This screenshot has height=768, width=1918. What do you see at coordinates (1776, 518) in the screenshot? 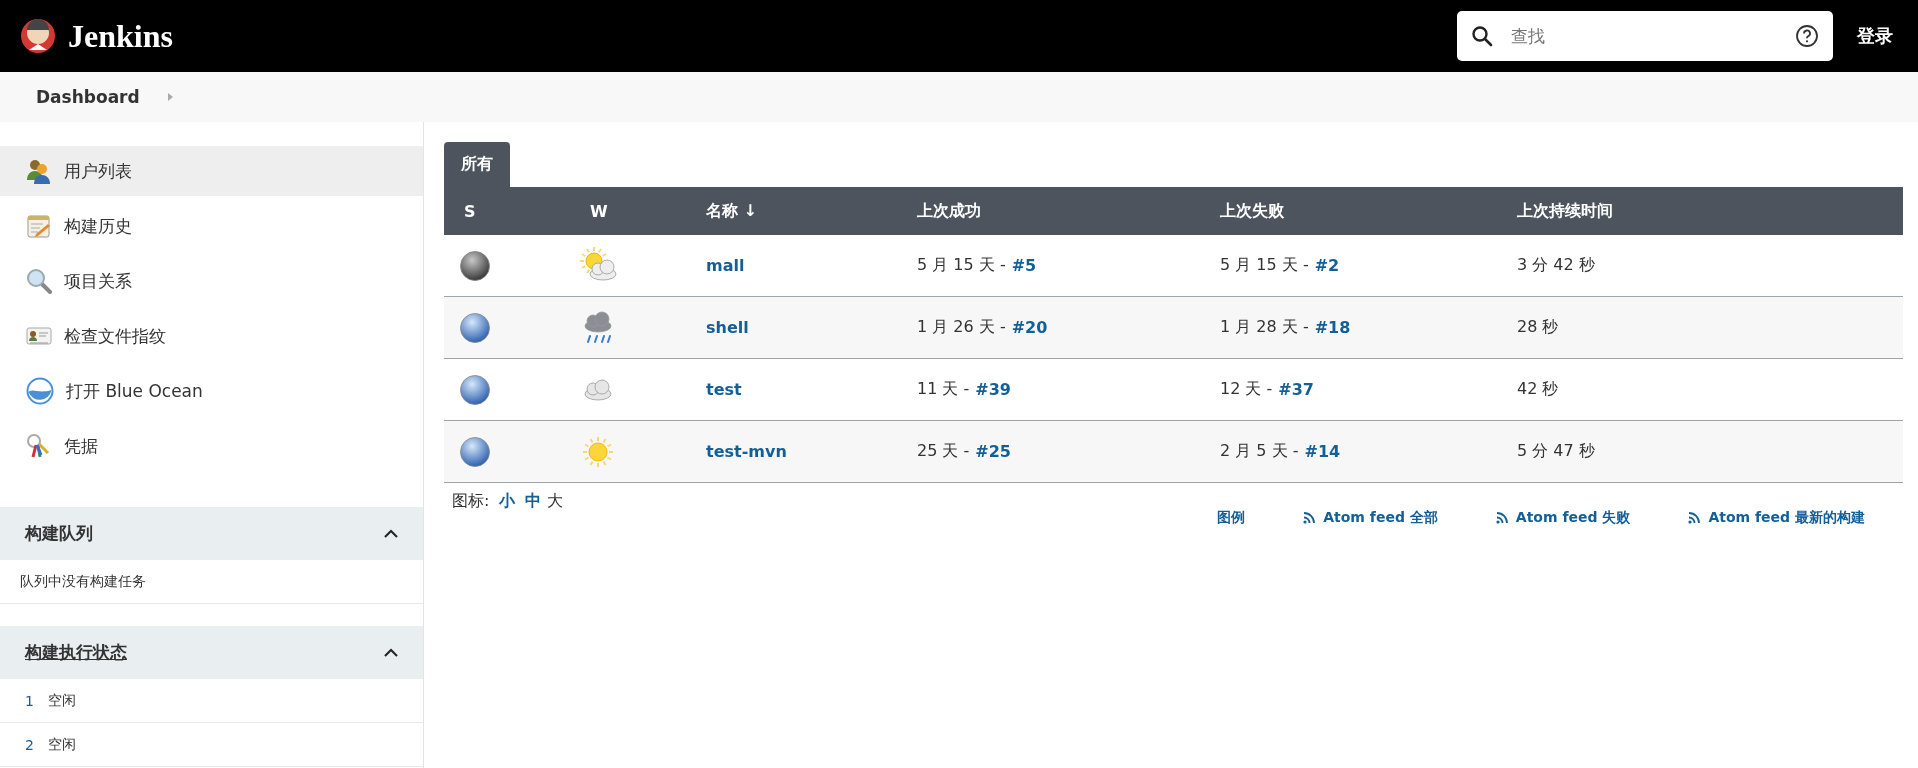
I see `atom-feed-link: Atom feed 最新的构建` at bounding box center [1776, 518].